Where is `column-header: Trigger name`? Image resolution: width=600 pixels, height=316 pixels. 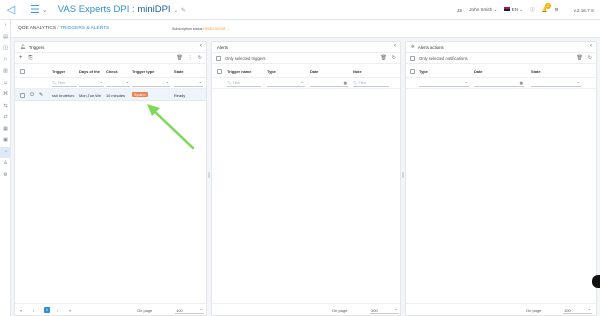
column-header: Trigger name is located at coordinates (239, 71).